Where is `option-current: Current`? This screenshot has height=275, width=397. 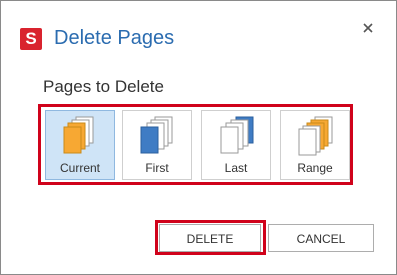
option-current: Current is located at coordinates (80, 145).